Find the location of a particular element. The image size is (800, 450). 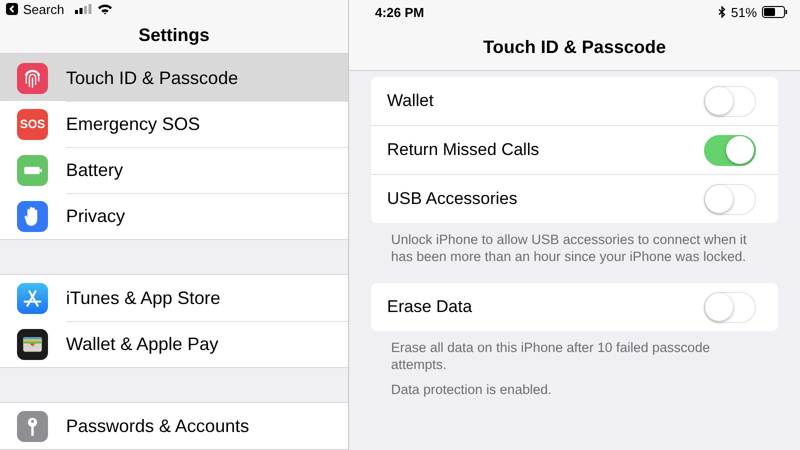

battery-percent: 51% is located at coordinates (743, 12).